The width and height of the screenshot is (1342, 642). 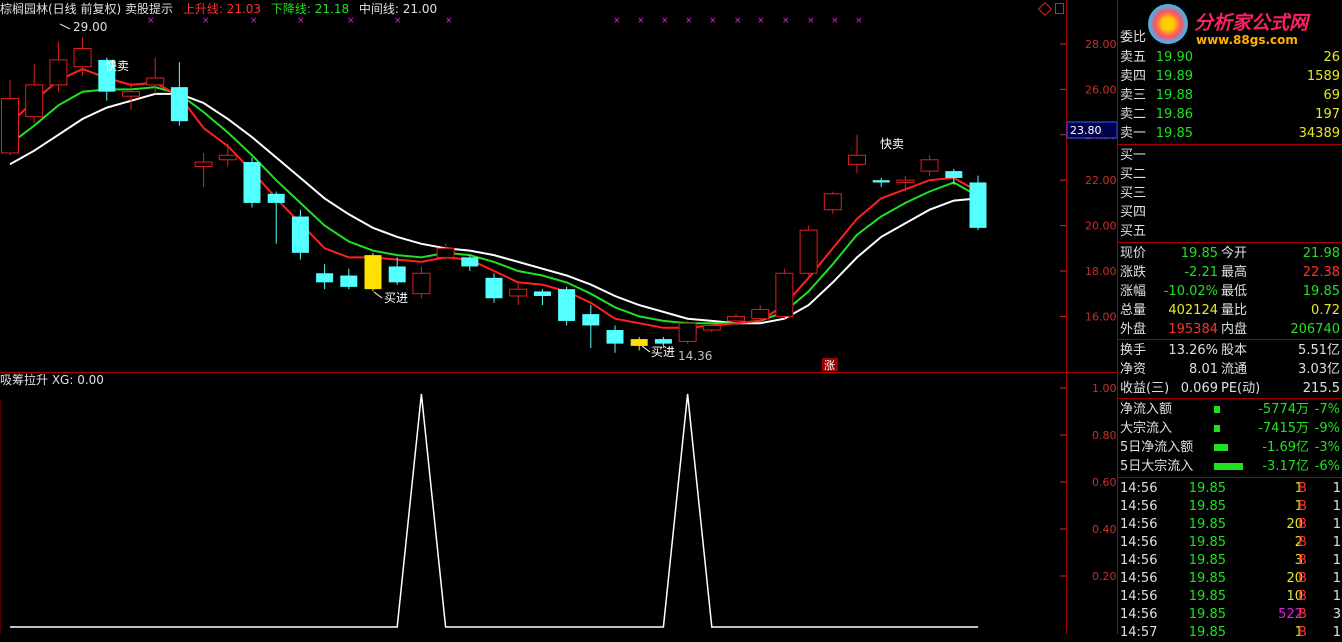 What do you see at coordinates (1133, 231) in the screenshot?
I see `buy-level-label: 买五` at bounding box center [1133, 231].